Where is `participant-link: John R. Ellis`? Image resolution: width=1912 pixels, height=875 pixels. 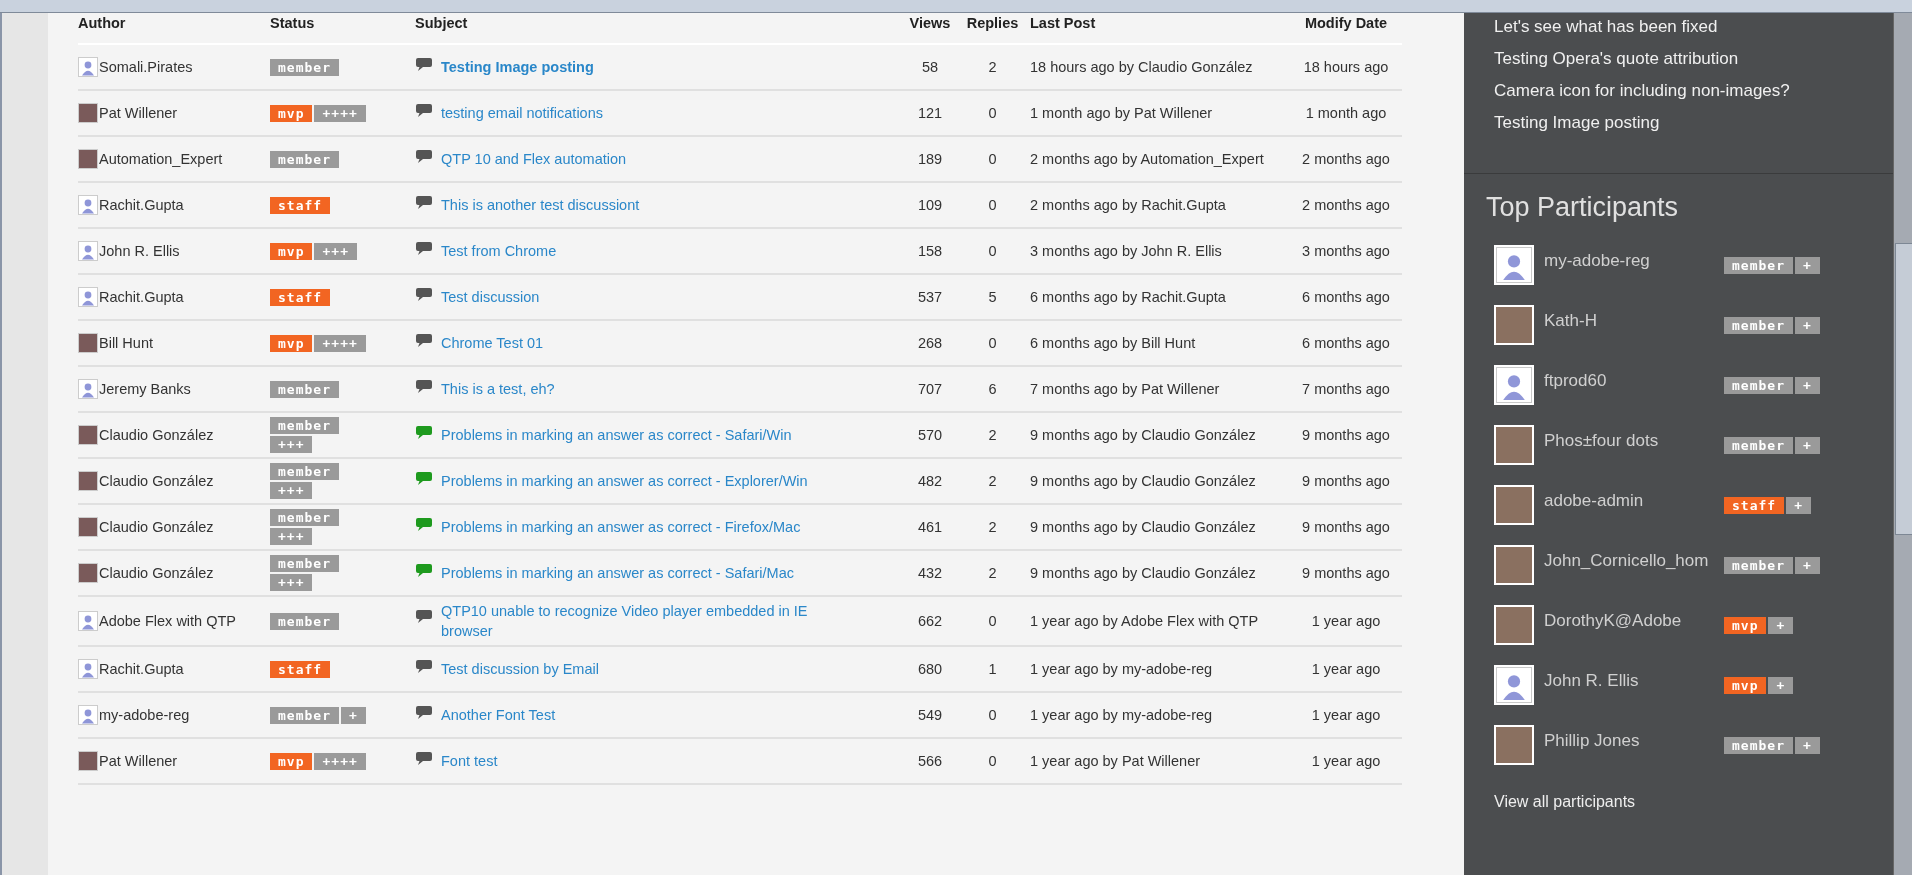 participant-link: John R. Ellis is located at coordinates (1629, 678).